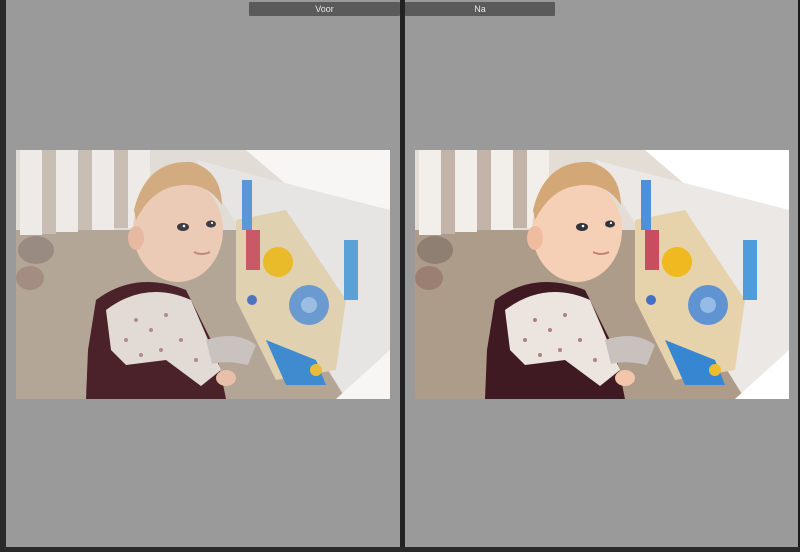 The height and width of the screenshot is (552, 800). Describe the element at coordinates (324, 9) in the screenshot. I see `before-label: Voor` at that location.